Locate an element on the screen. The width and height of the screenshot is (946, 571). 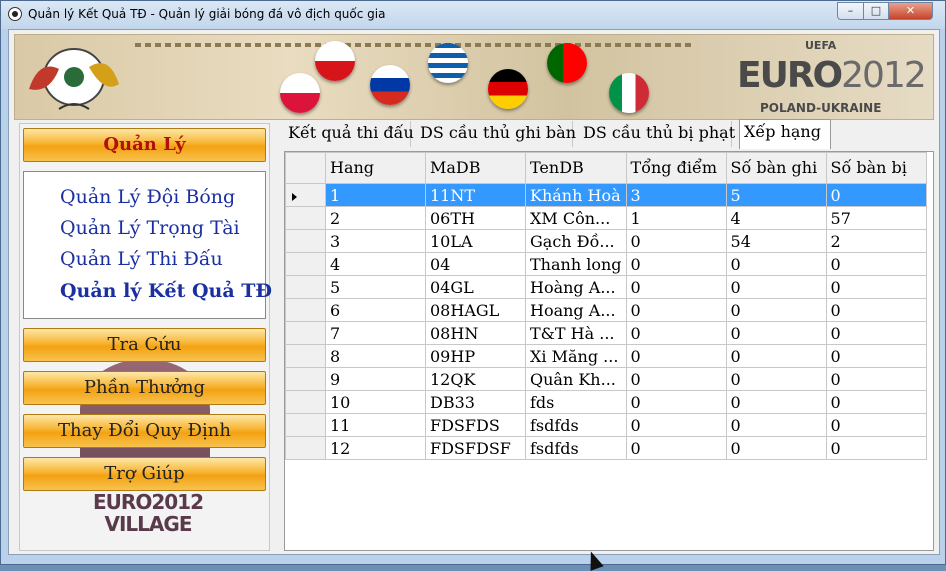
table-cell: 6 is located at coordinates (375, 310).